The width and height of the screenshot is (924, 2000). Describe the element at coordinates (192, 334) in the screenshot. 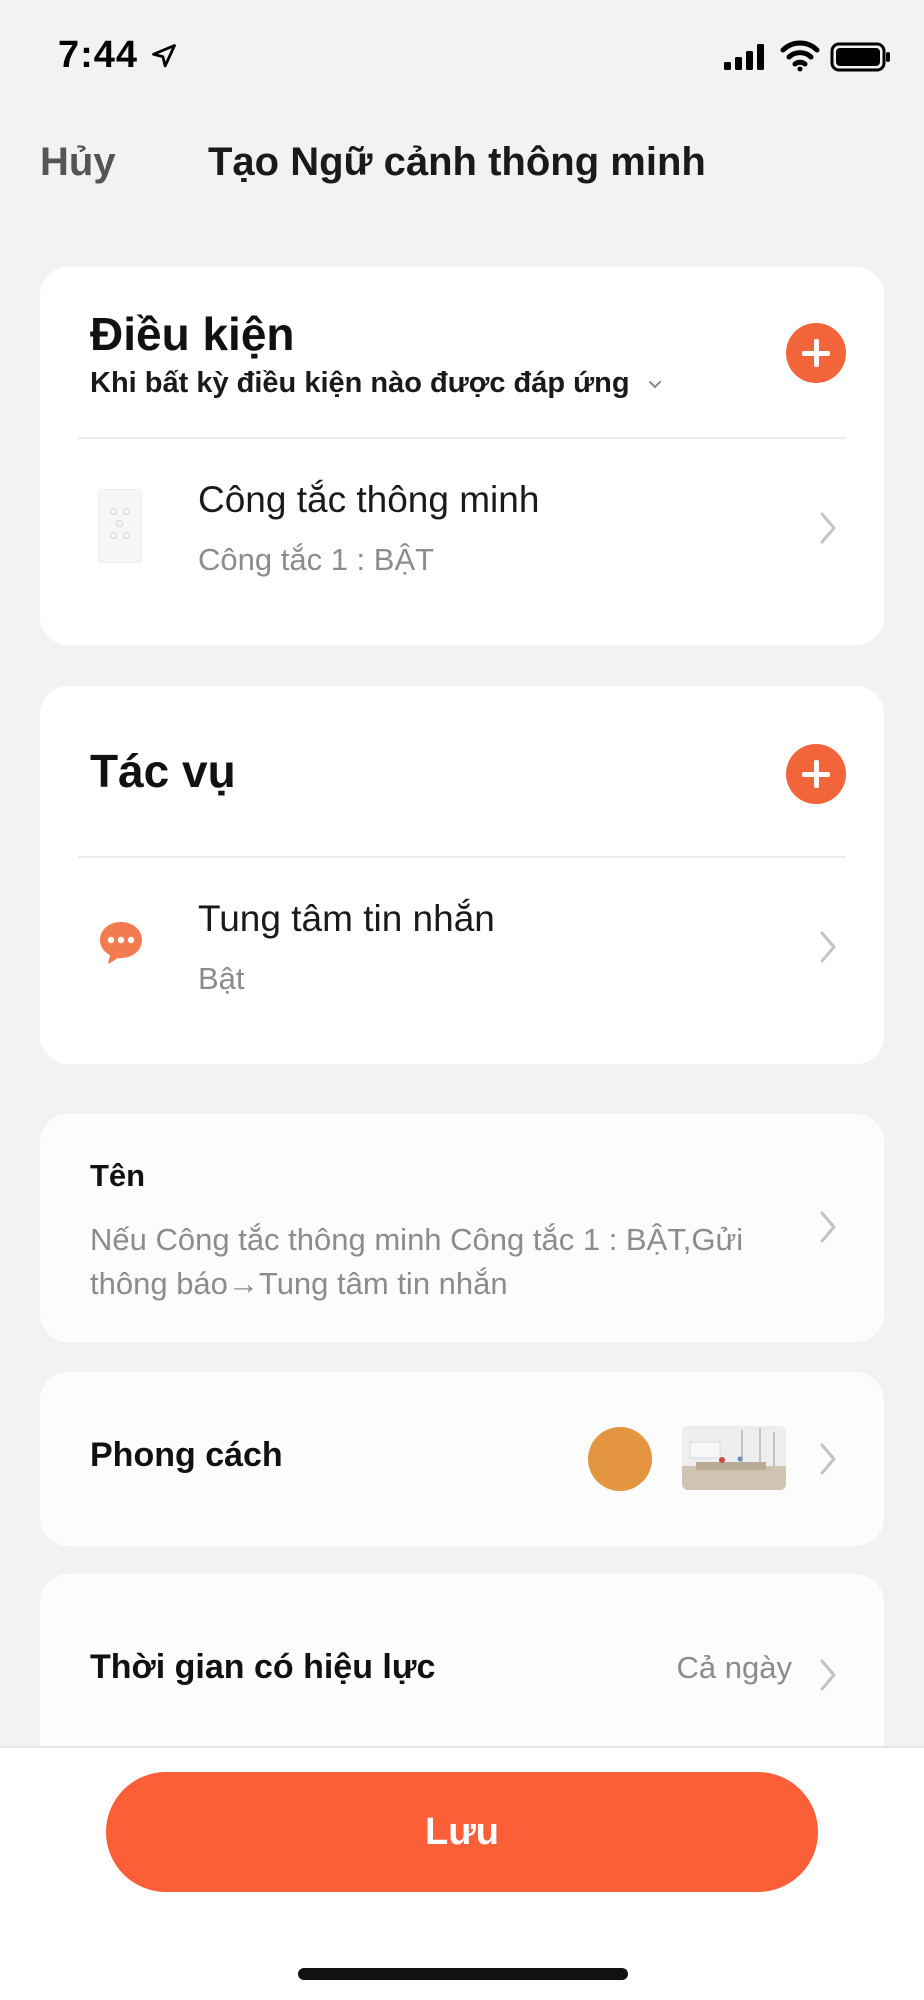

I see `conditions-title: Điều kiện` at that location.